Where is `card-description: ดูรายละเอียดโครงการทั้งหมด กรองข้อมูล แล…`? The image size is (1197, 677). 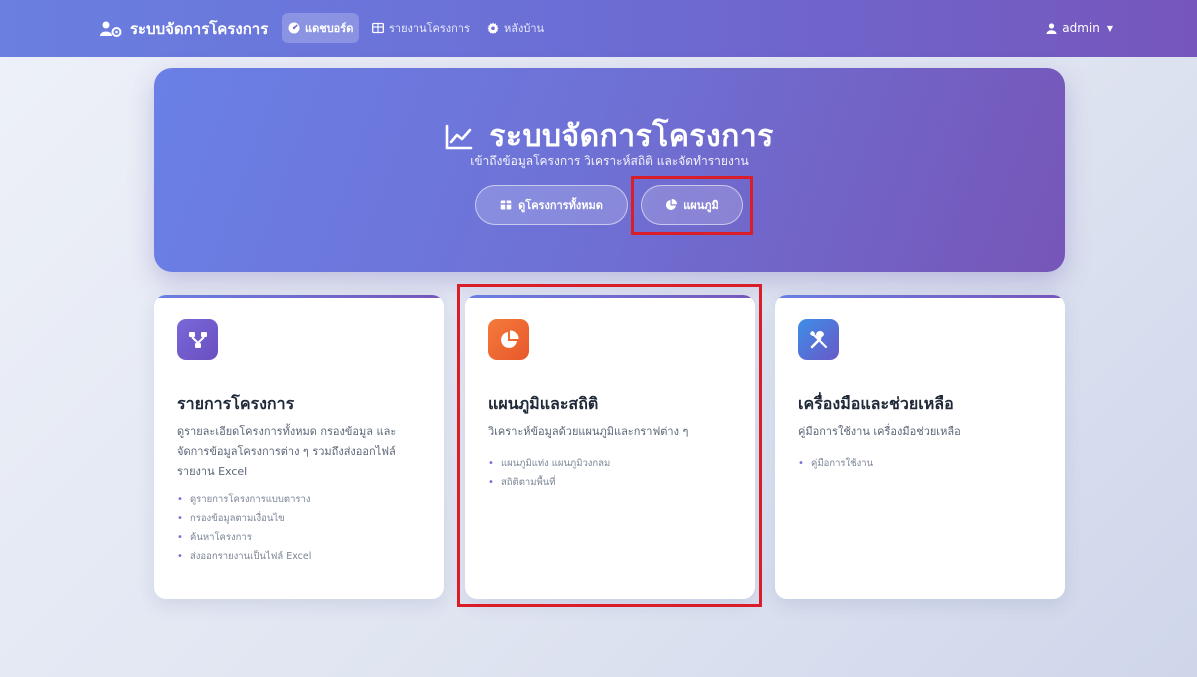
card-description: ดูรายละเอียดโครงการทั้งหมด กรองข้อมูล แล… is located at coordinates (287, 451).